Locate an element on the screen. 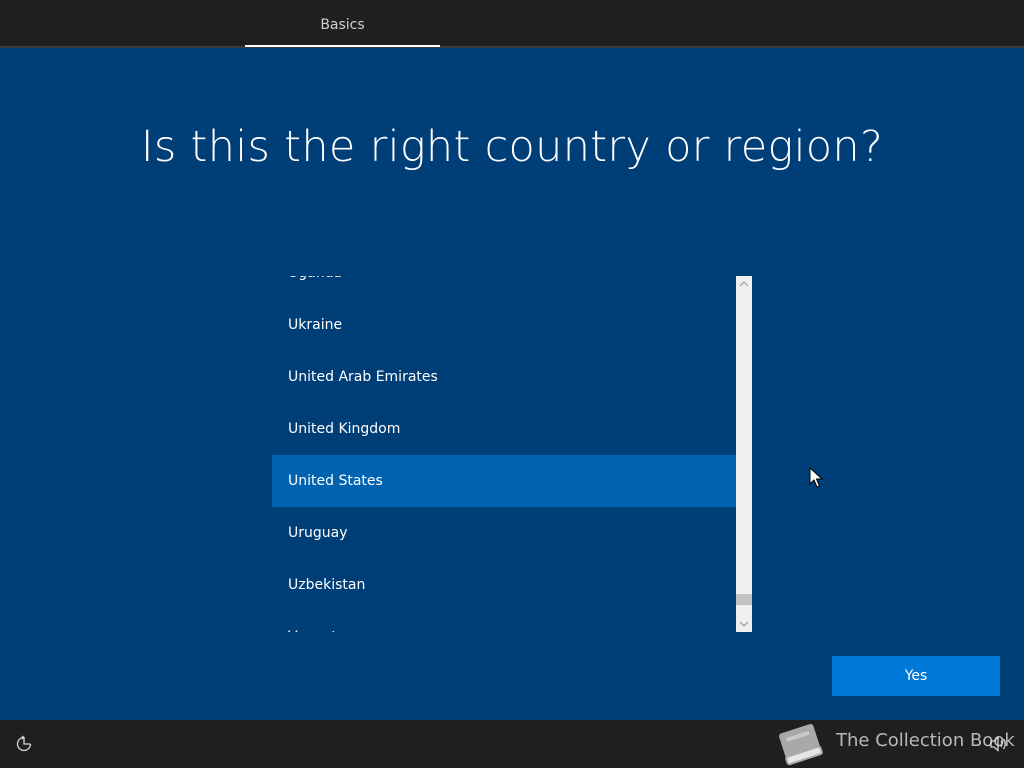 The height and width of the screenshot is (768, 1024). list-item-ukraine: Ukraine is located at coordinates (504, 325).